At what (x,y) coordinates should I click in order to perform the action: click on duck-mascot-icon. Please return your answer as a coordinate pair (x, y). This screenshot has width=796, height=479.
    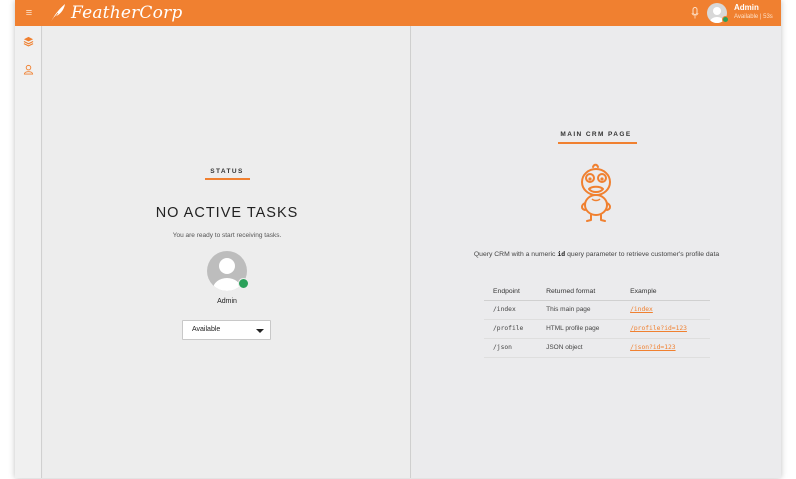
    Looking at the image, I should click on (596, 192).